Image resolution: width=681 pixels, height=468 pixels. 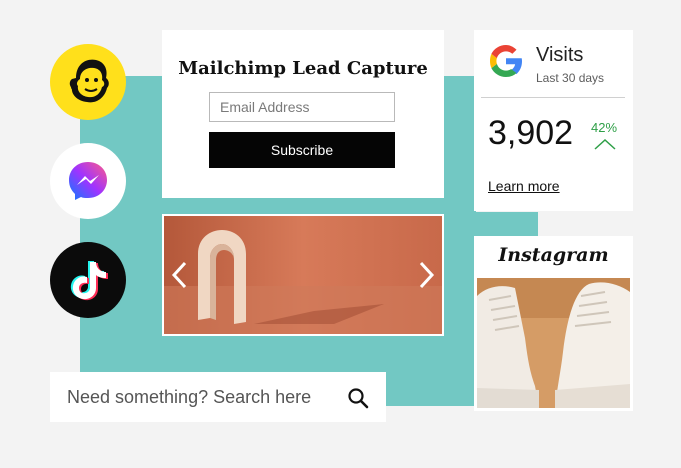 What do you see at coordinates (605, 144) in the screenshot?
I see `trend-up-icon` at bounding box center [605, 144].